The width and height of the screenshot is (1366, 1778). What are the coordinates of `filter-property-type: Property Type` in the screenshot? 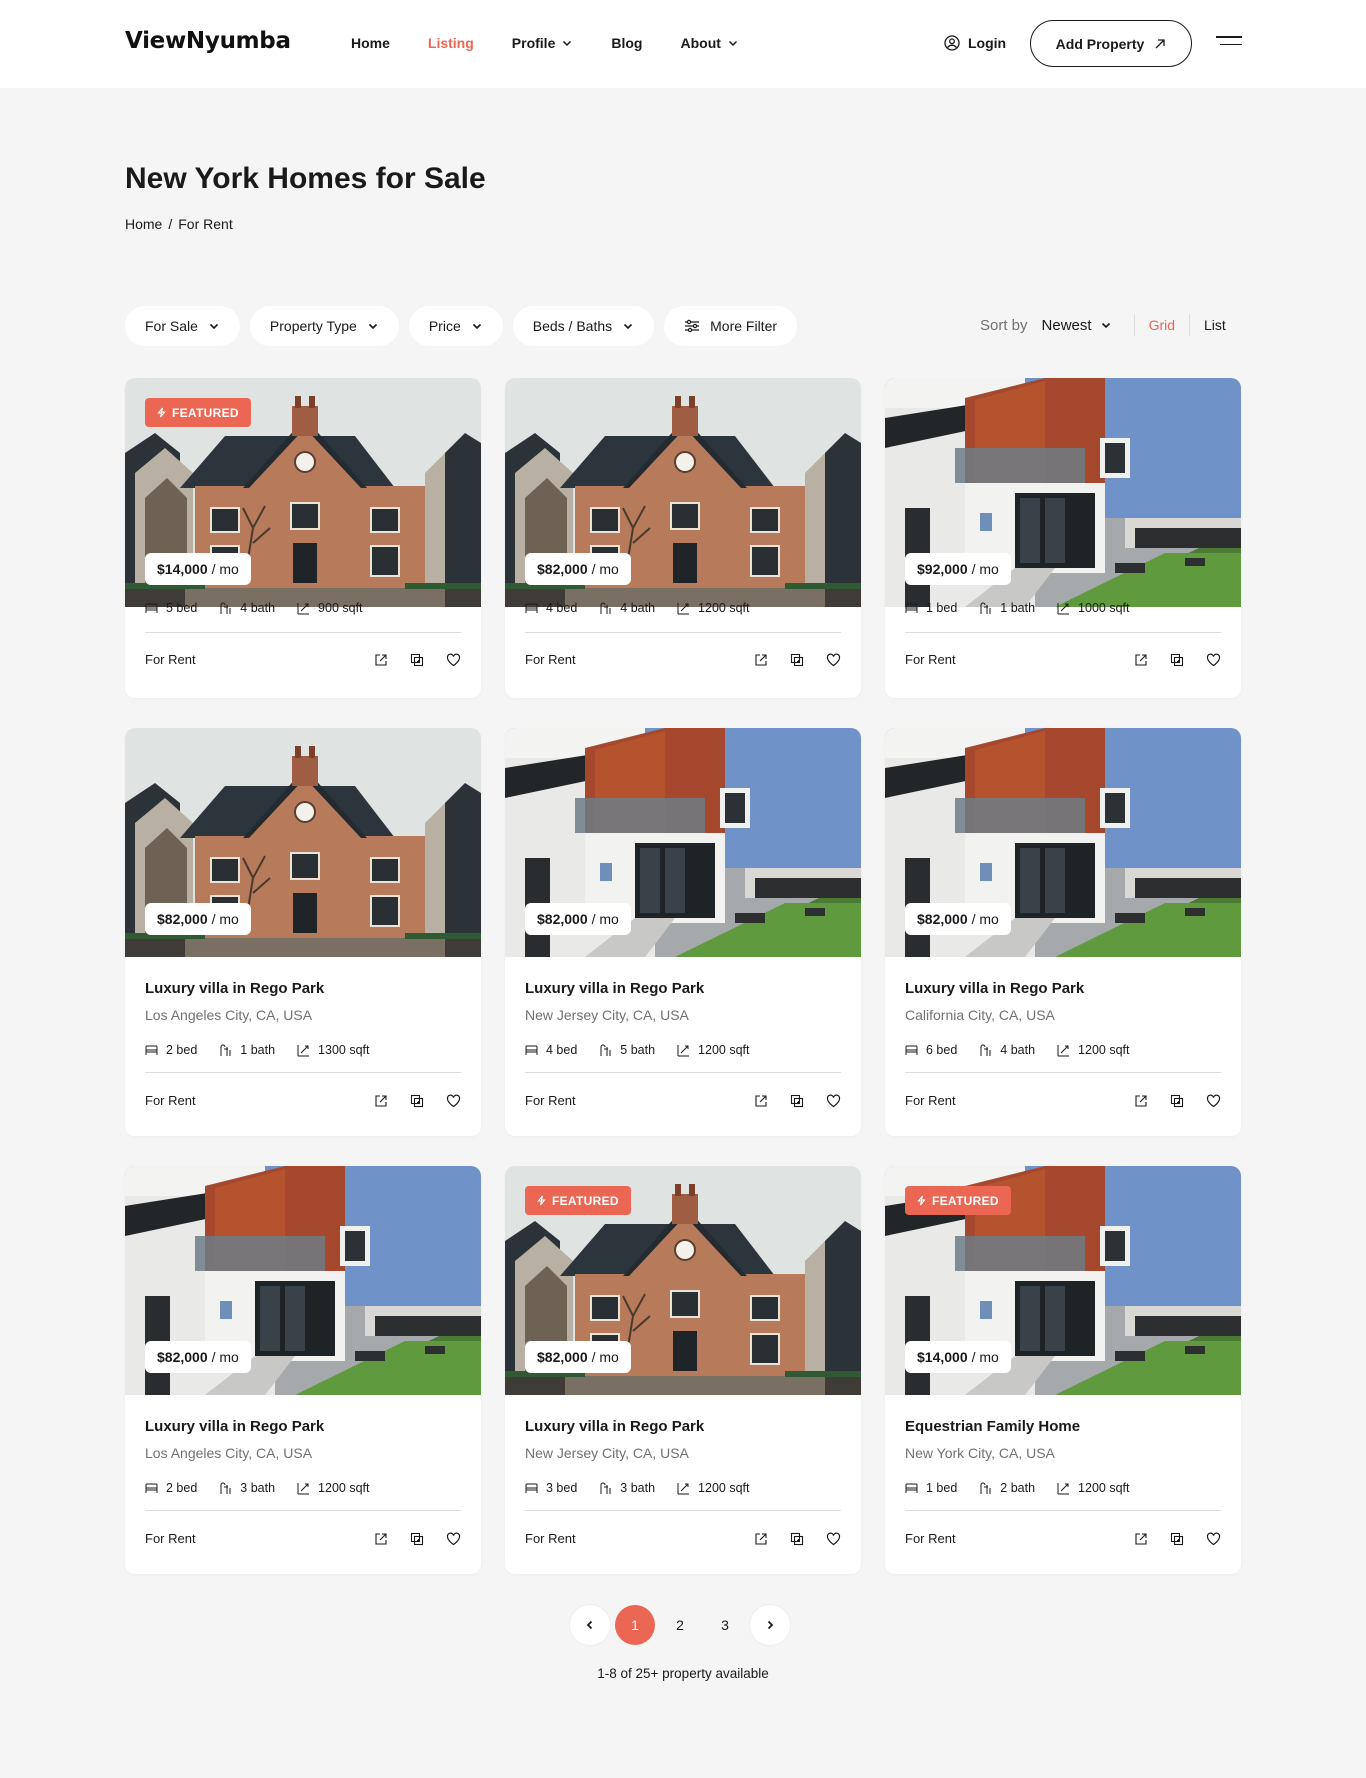 It's located at (324, 326).